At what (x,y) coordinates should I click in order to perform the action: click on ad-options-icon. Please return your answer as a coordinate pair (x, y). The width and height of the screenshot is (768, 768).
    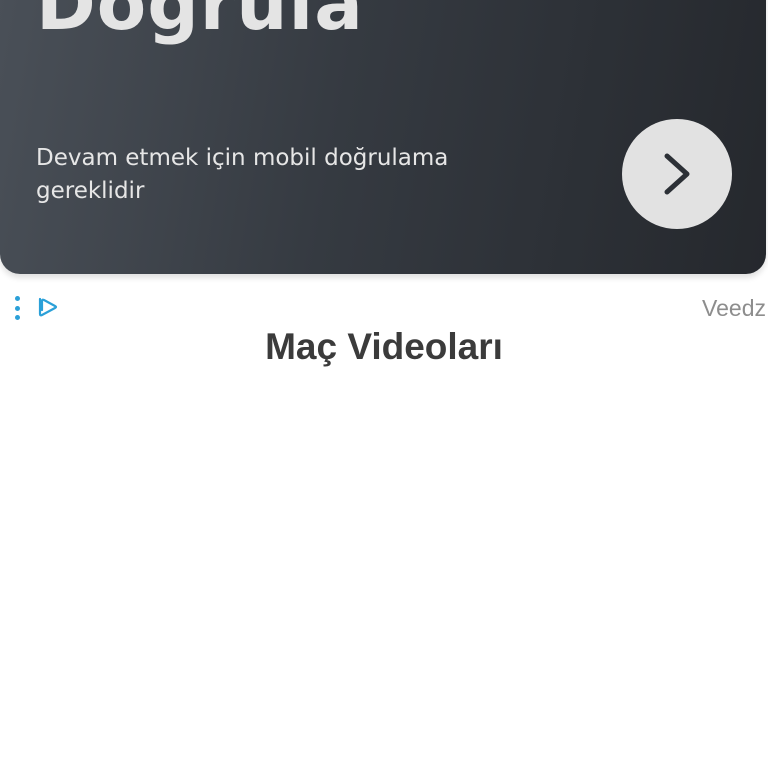
    Looking at the image, I should click on (17, 308).